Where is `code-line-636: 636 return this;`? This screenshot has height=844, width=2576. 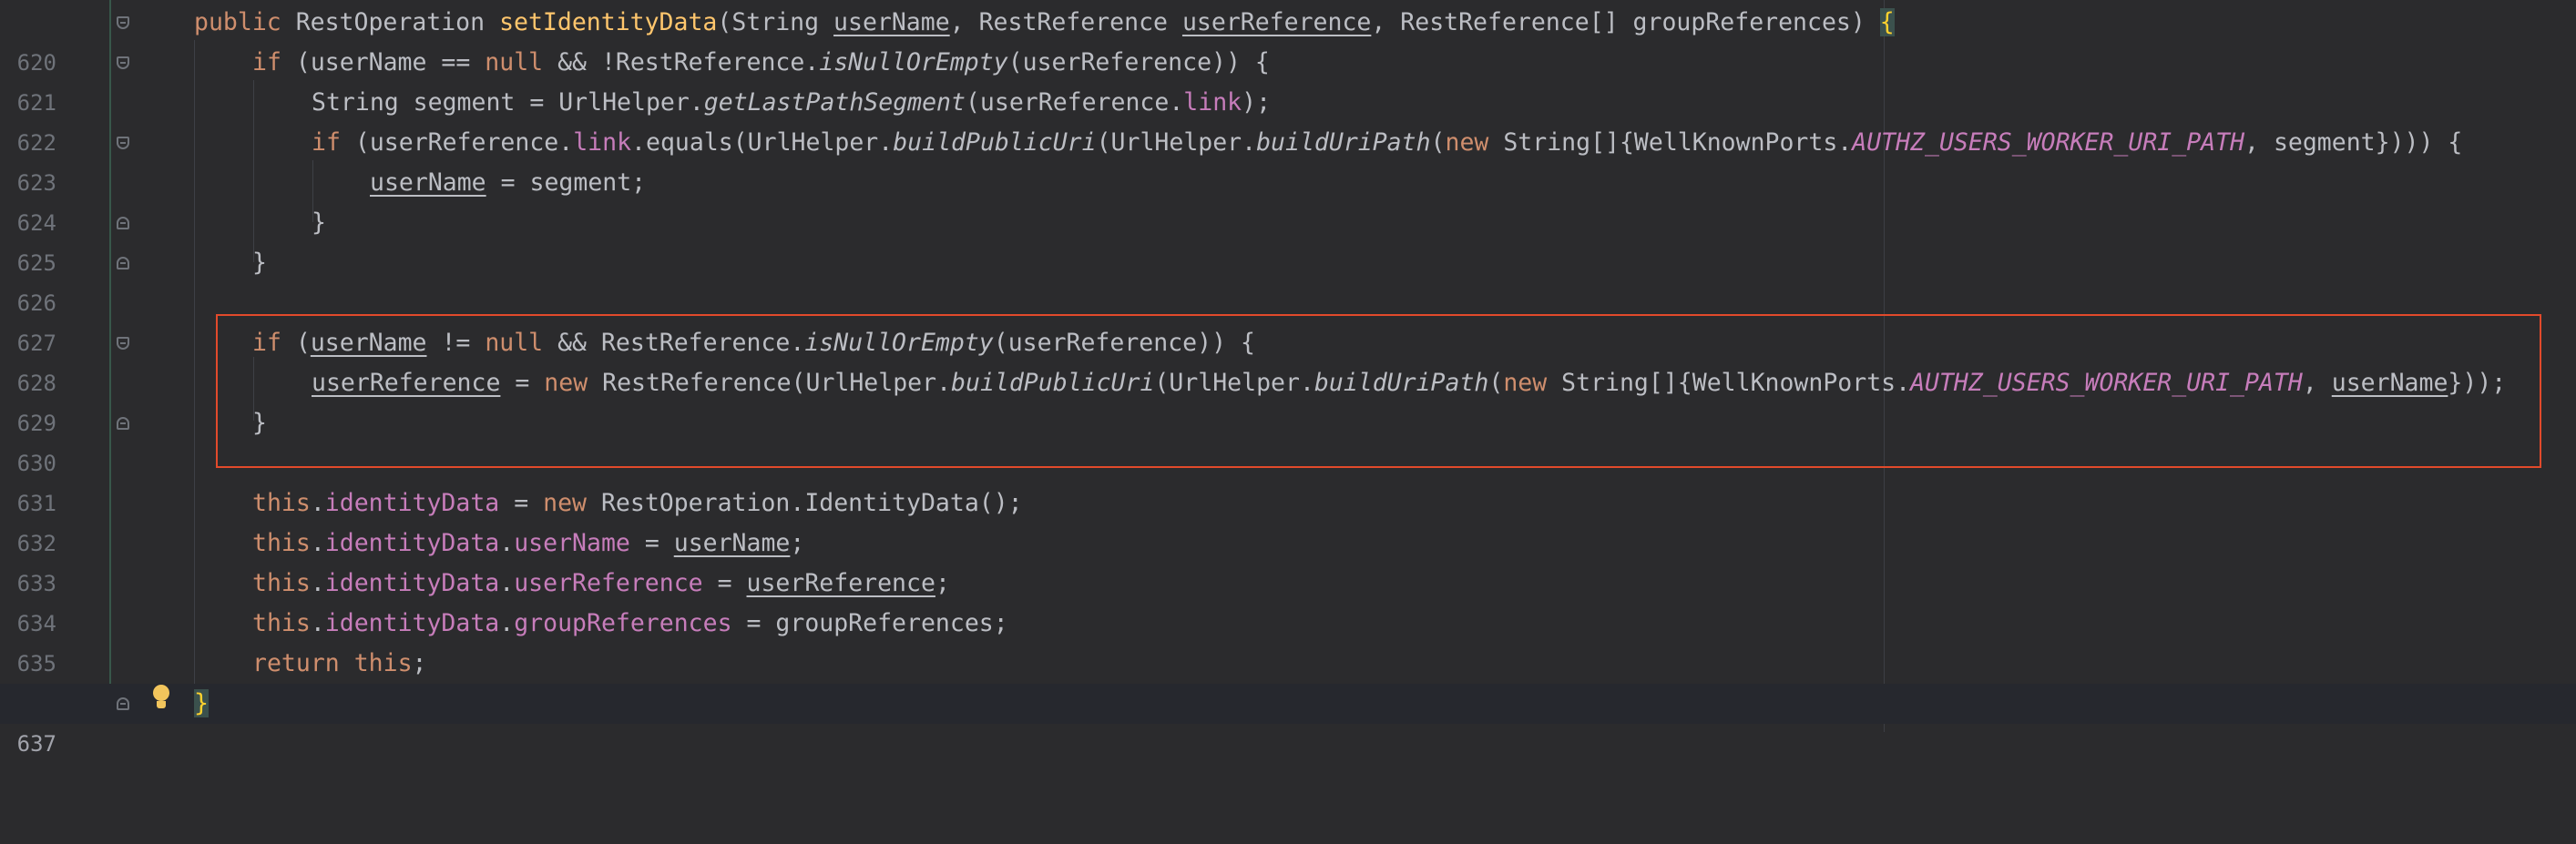 code-line-636: 636 return this; is located at coordinates (1288, 680).